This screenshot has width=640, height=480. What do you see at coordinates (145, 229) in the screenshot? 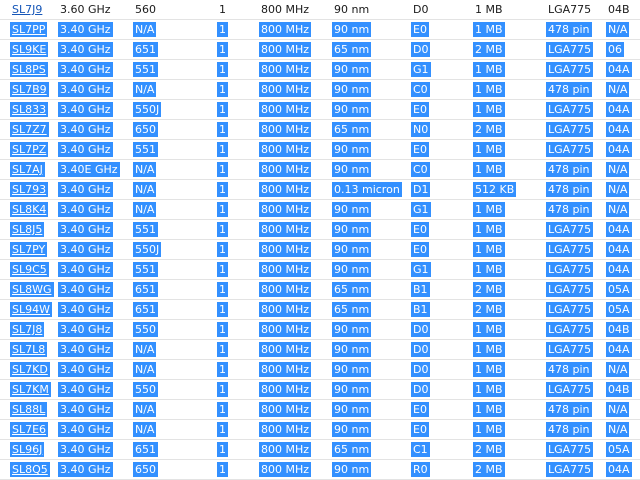
I see `model-number-text: 551` at bounding box center [145, 229].